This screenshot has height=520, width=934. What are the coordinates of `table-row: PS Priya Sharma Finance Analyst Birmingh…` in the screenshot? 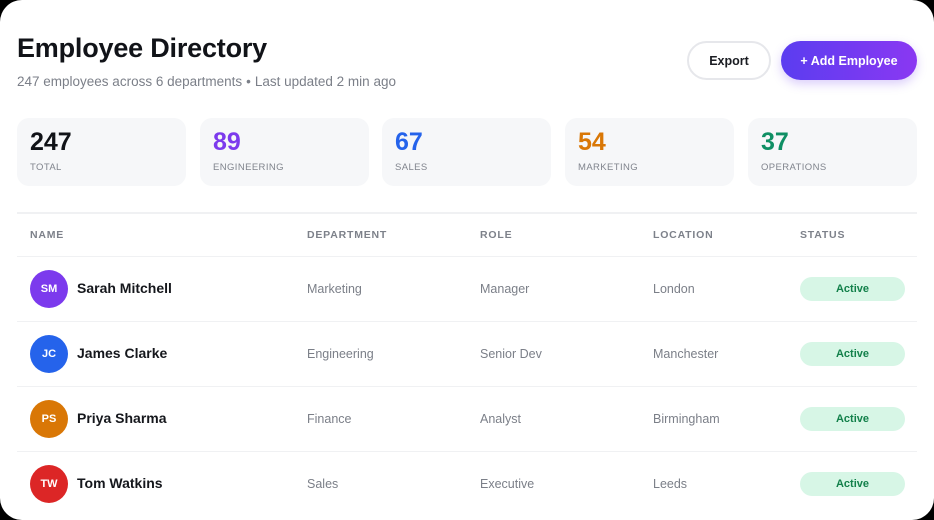 It's located at (467, 418).